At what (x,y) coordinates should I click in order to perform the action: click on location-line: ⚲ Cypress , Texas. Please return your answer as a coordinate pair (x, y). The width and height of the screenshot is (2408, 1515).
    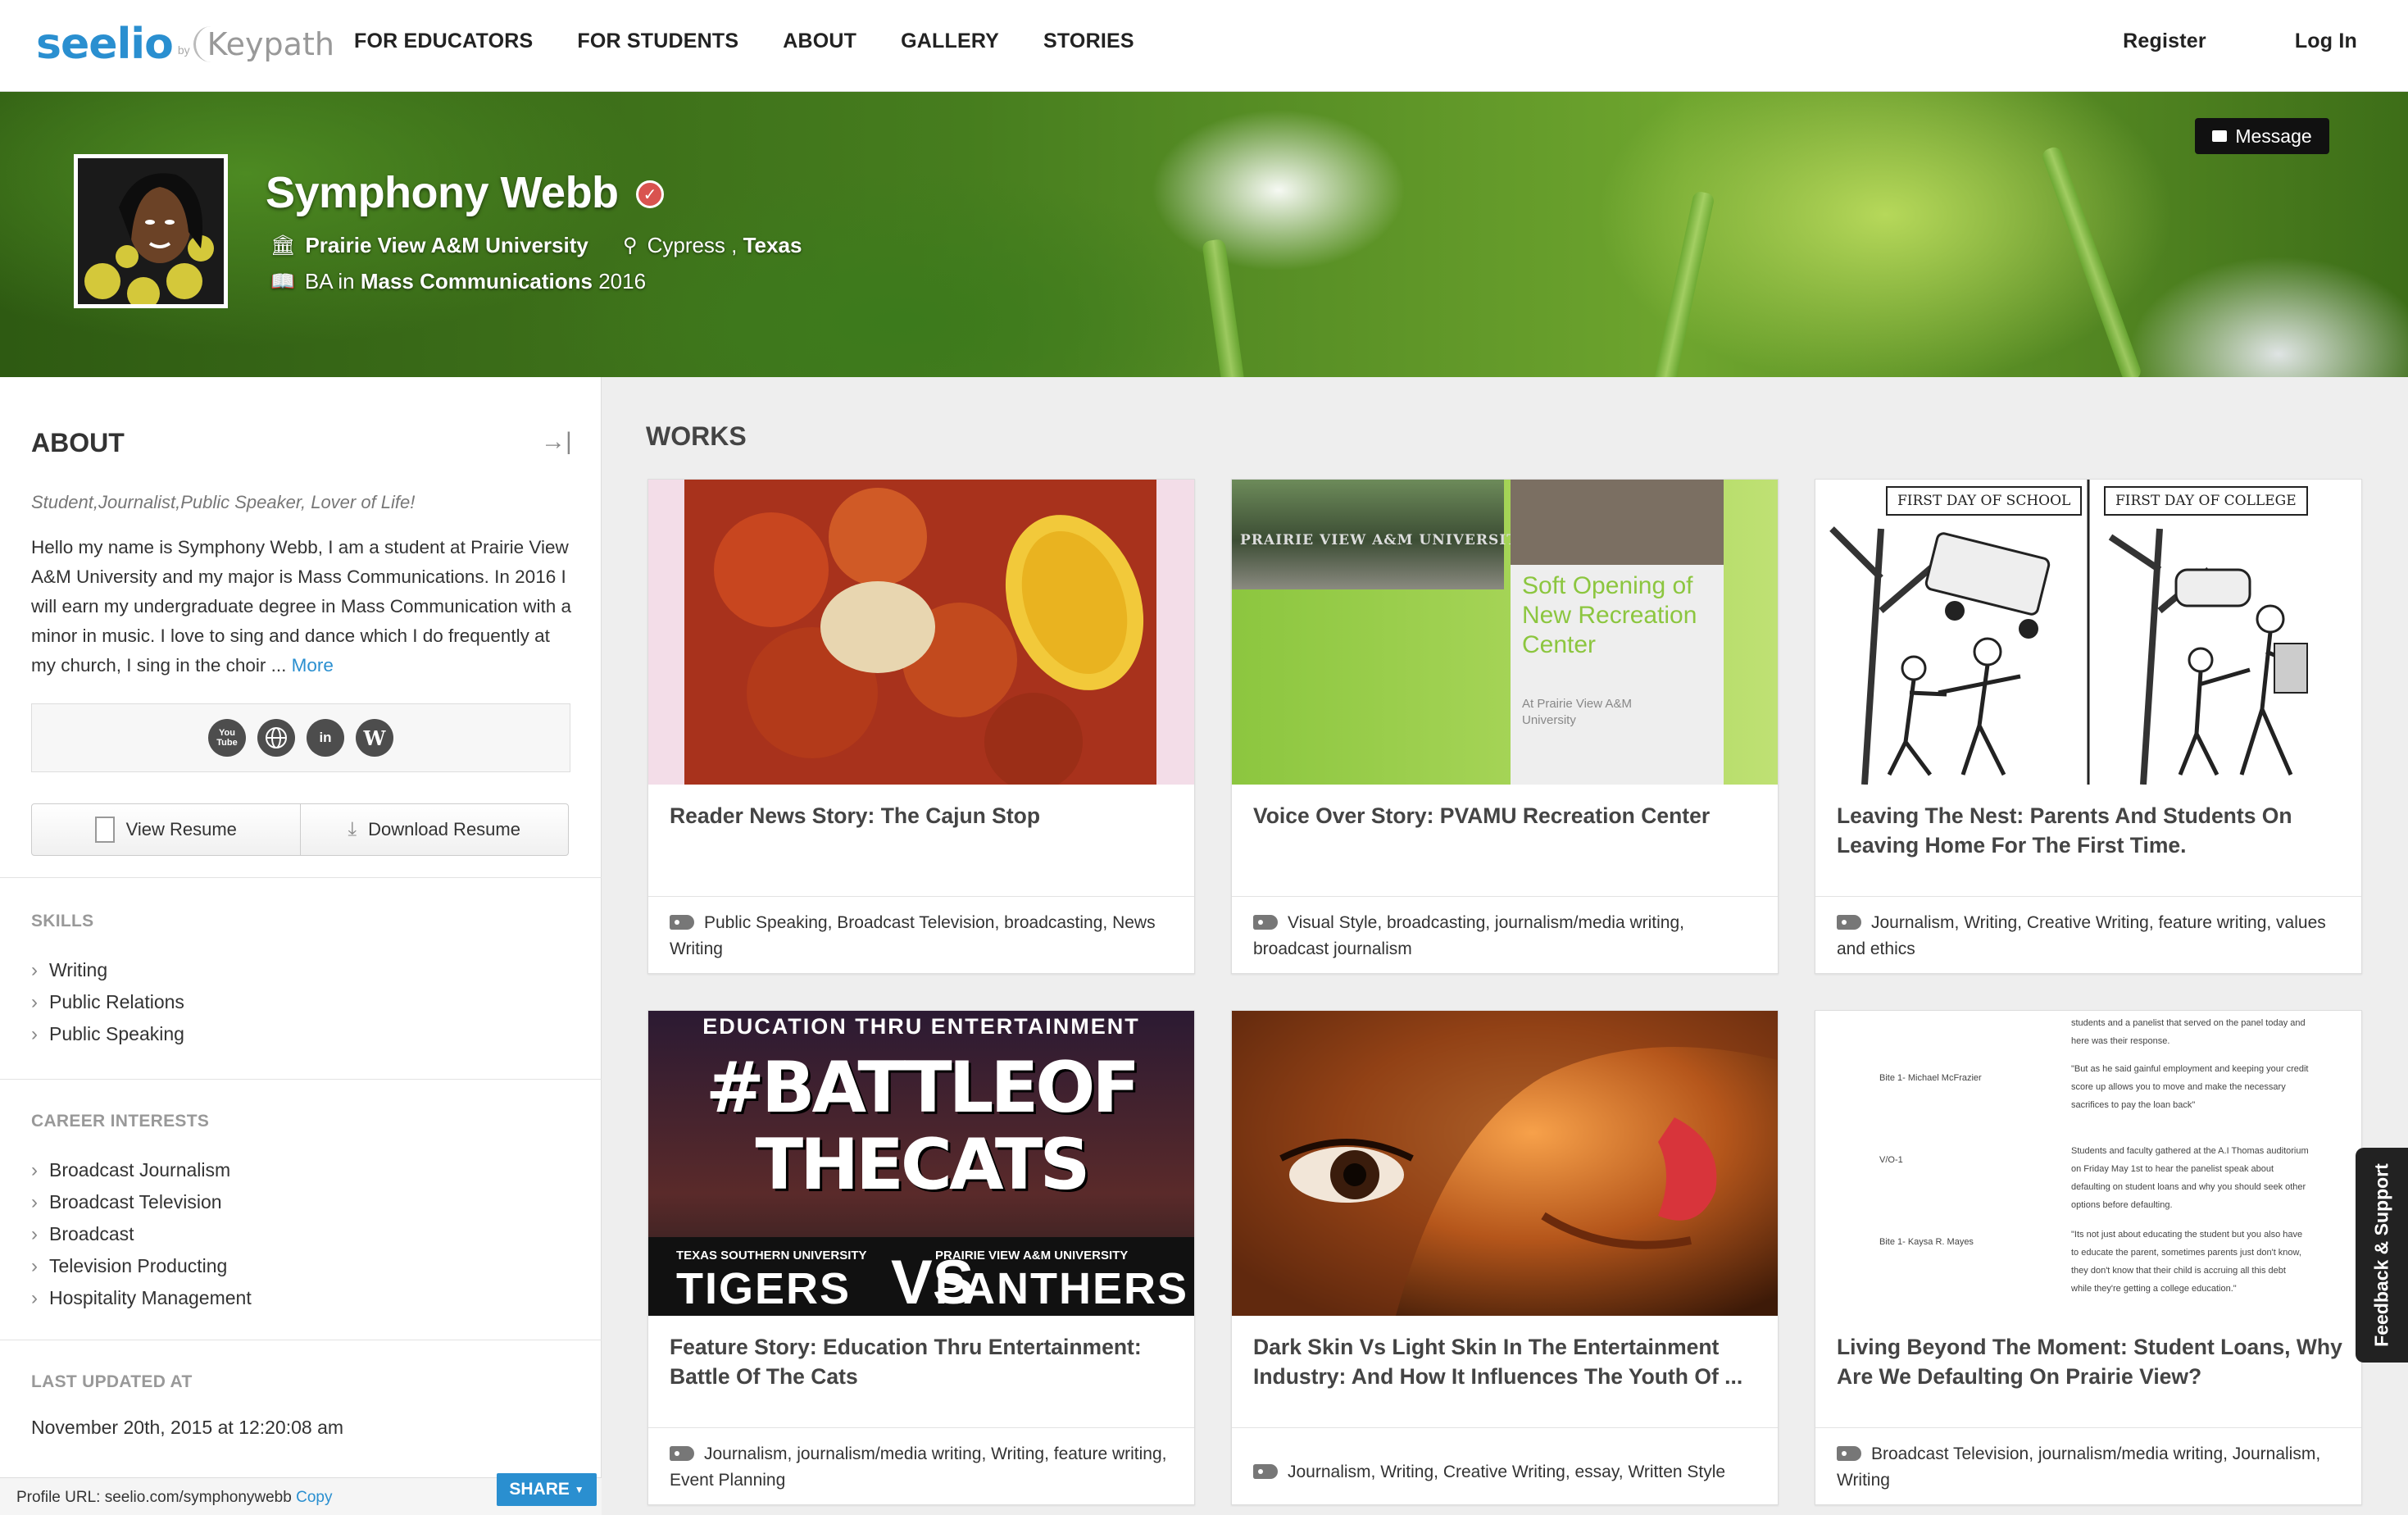
    Looking at the image, I should click on (712, 245).